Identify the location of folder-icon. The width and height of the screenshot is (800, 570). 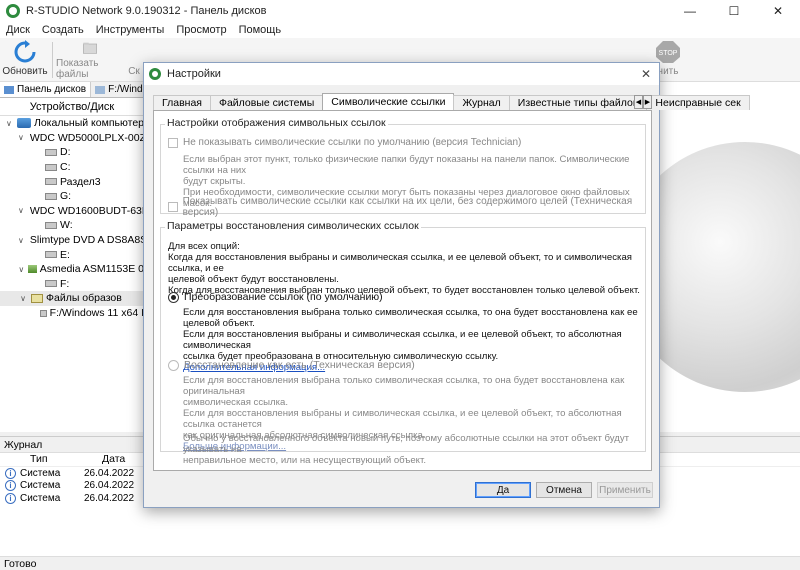
(90, 48).